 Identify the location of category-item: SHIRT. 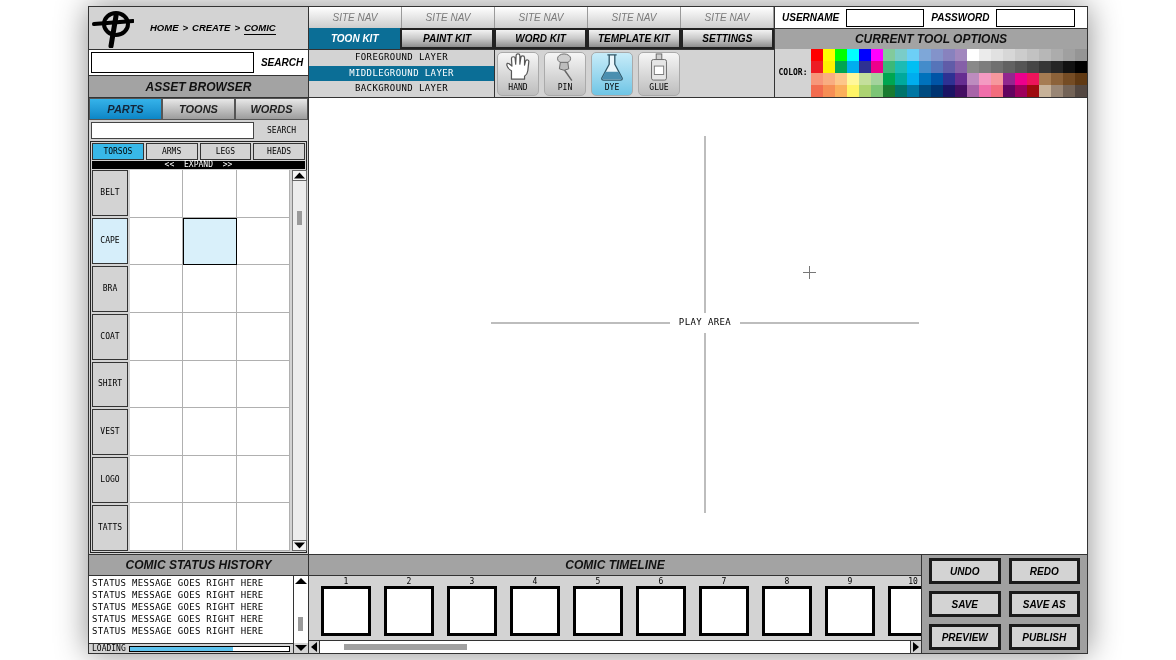
(110, 384).